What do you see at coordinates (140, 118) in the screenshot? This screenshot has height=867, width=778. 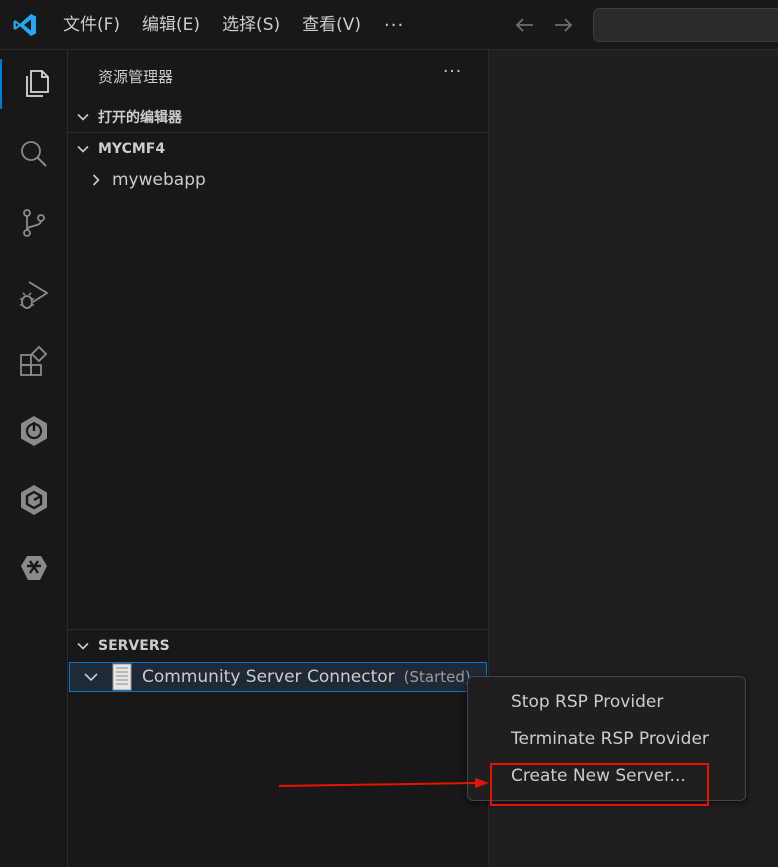 I see `section-label: 打开的编辑器` at bounding box center [140, 118].